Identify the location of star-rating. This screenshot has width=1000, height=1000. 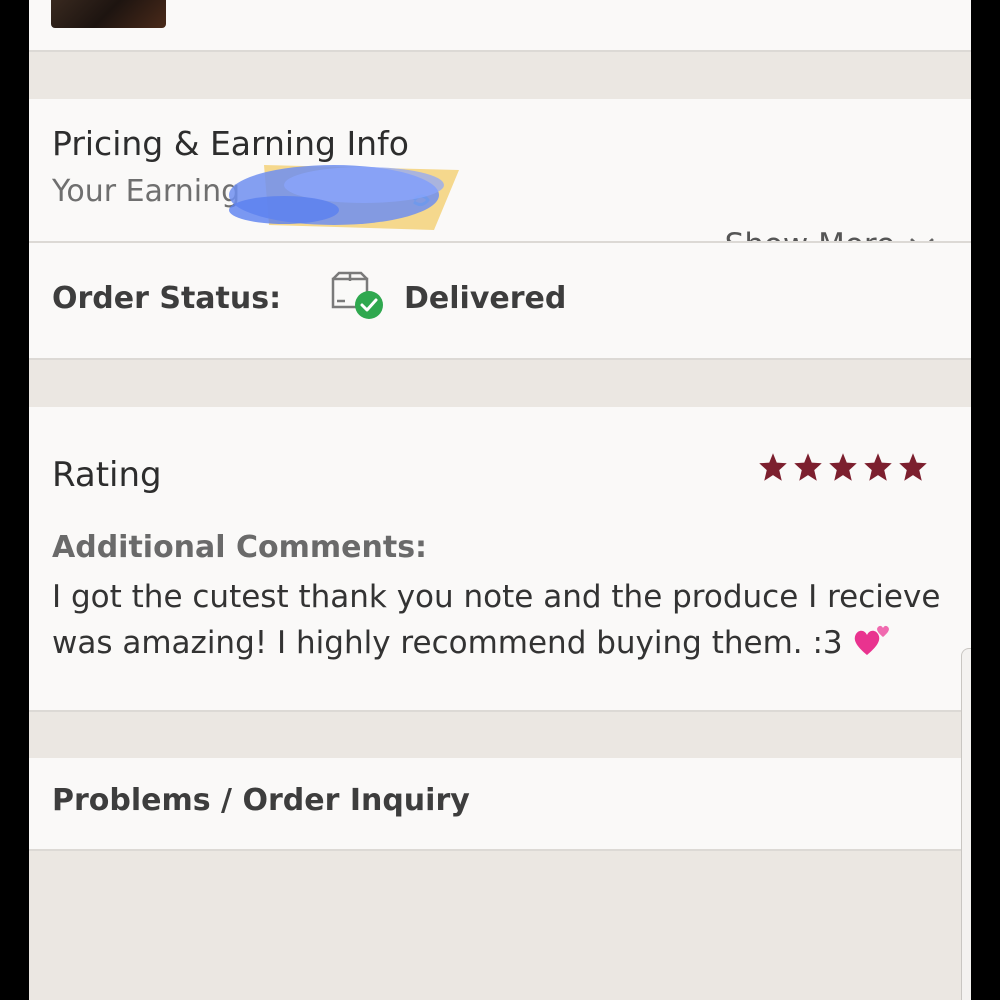
(843, 467).